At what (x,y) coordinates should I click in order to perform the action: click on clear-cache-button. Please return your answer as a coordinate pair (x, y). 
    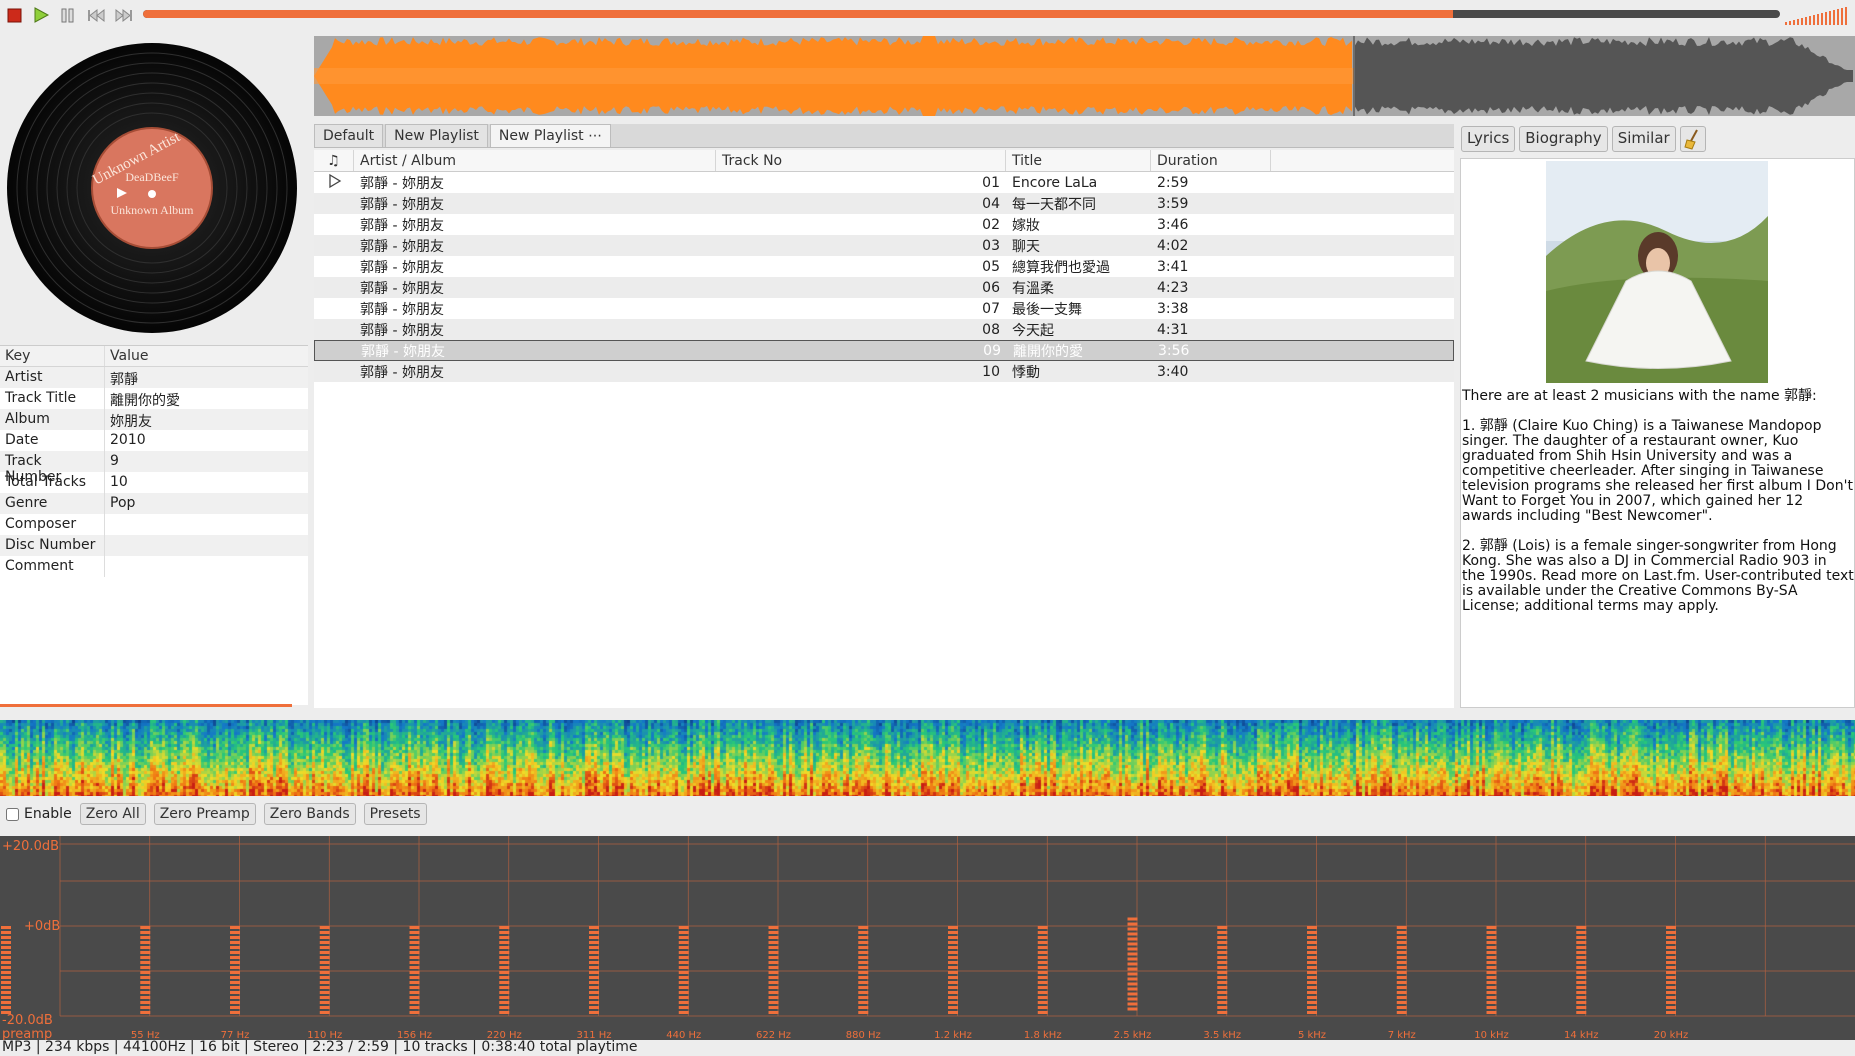
    Looking at the image, I should click on (1692, 139).